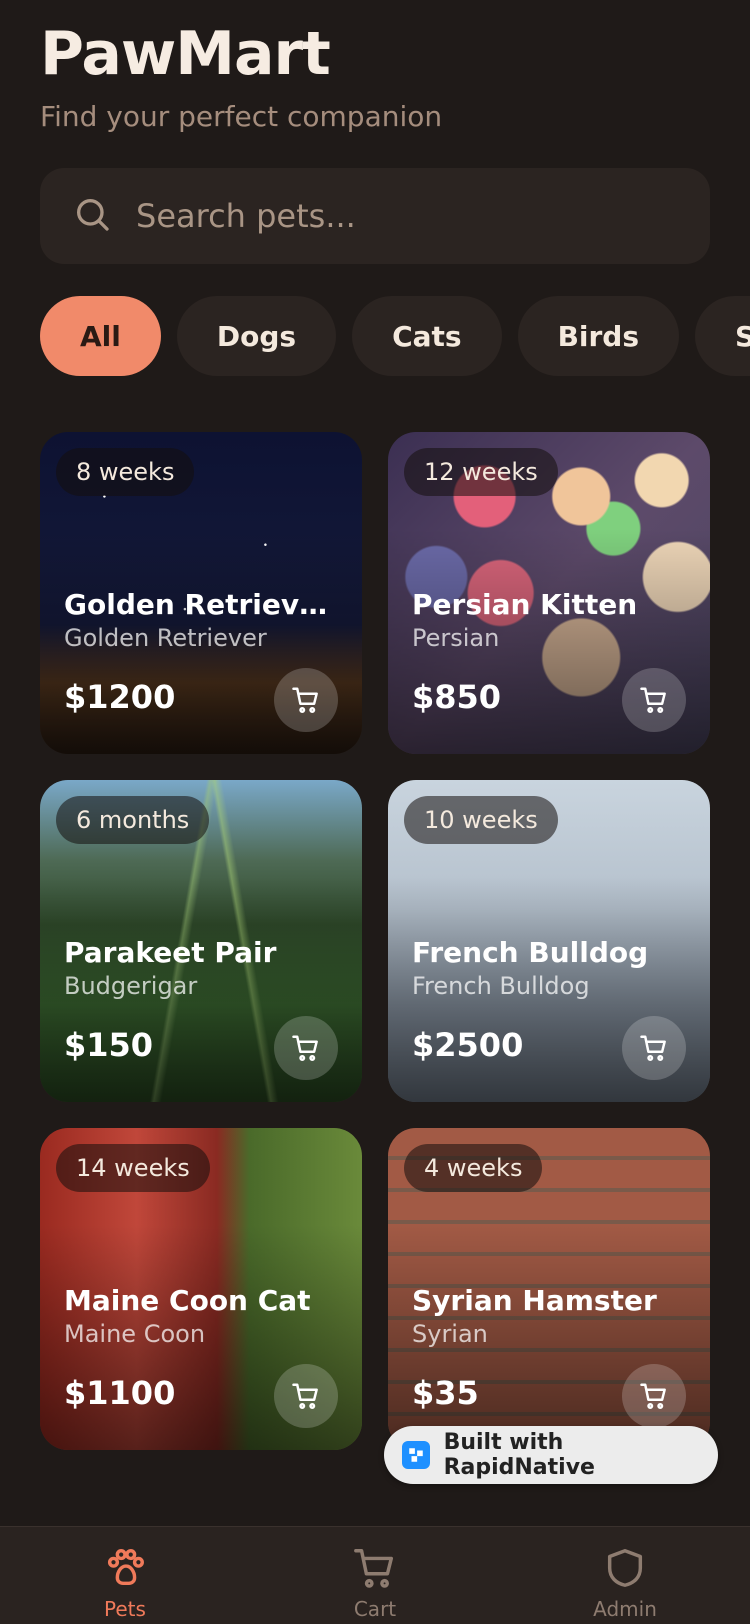 This screenshot has height=1624, width=750. I want to click on pet-price: $150, so click(109, 1045).